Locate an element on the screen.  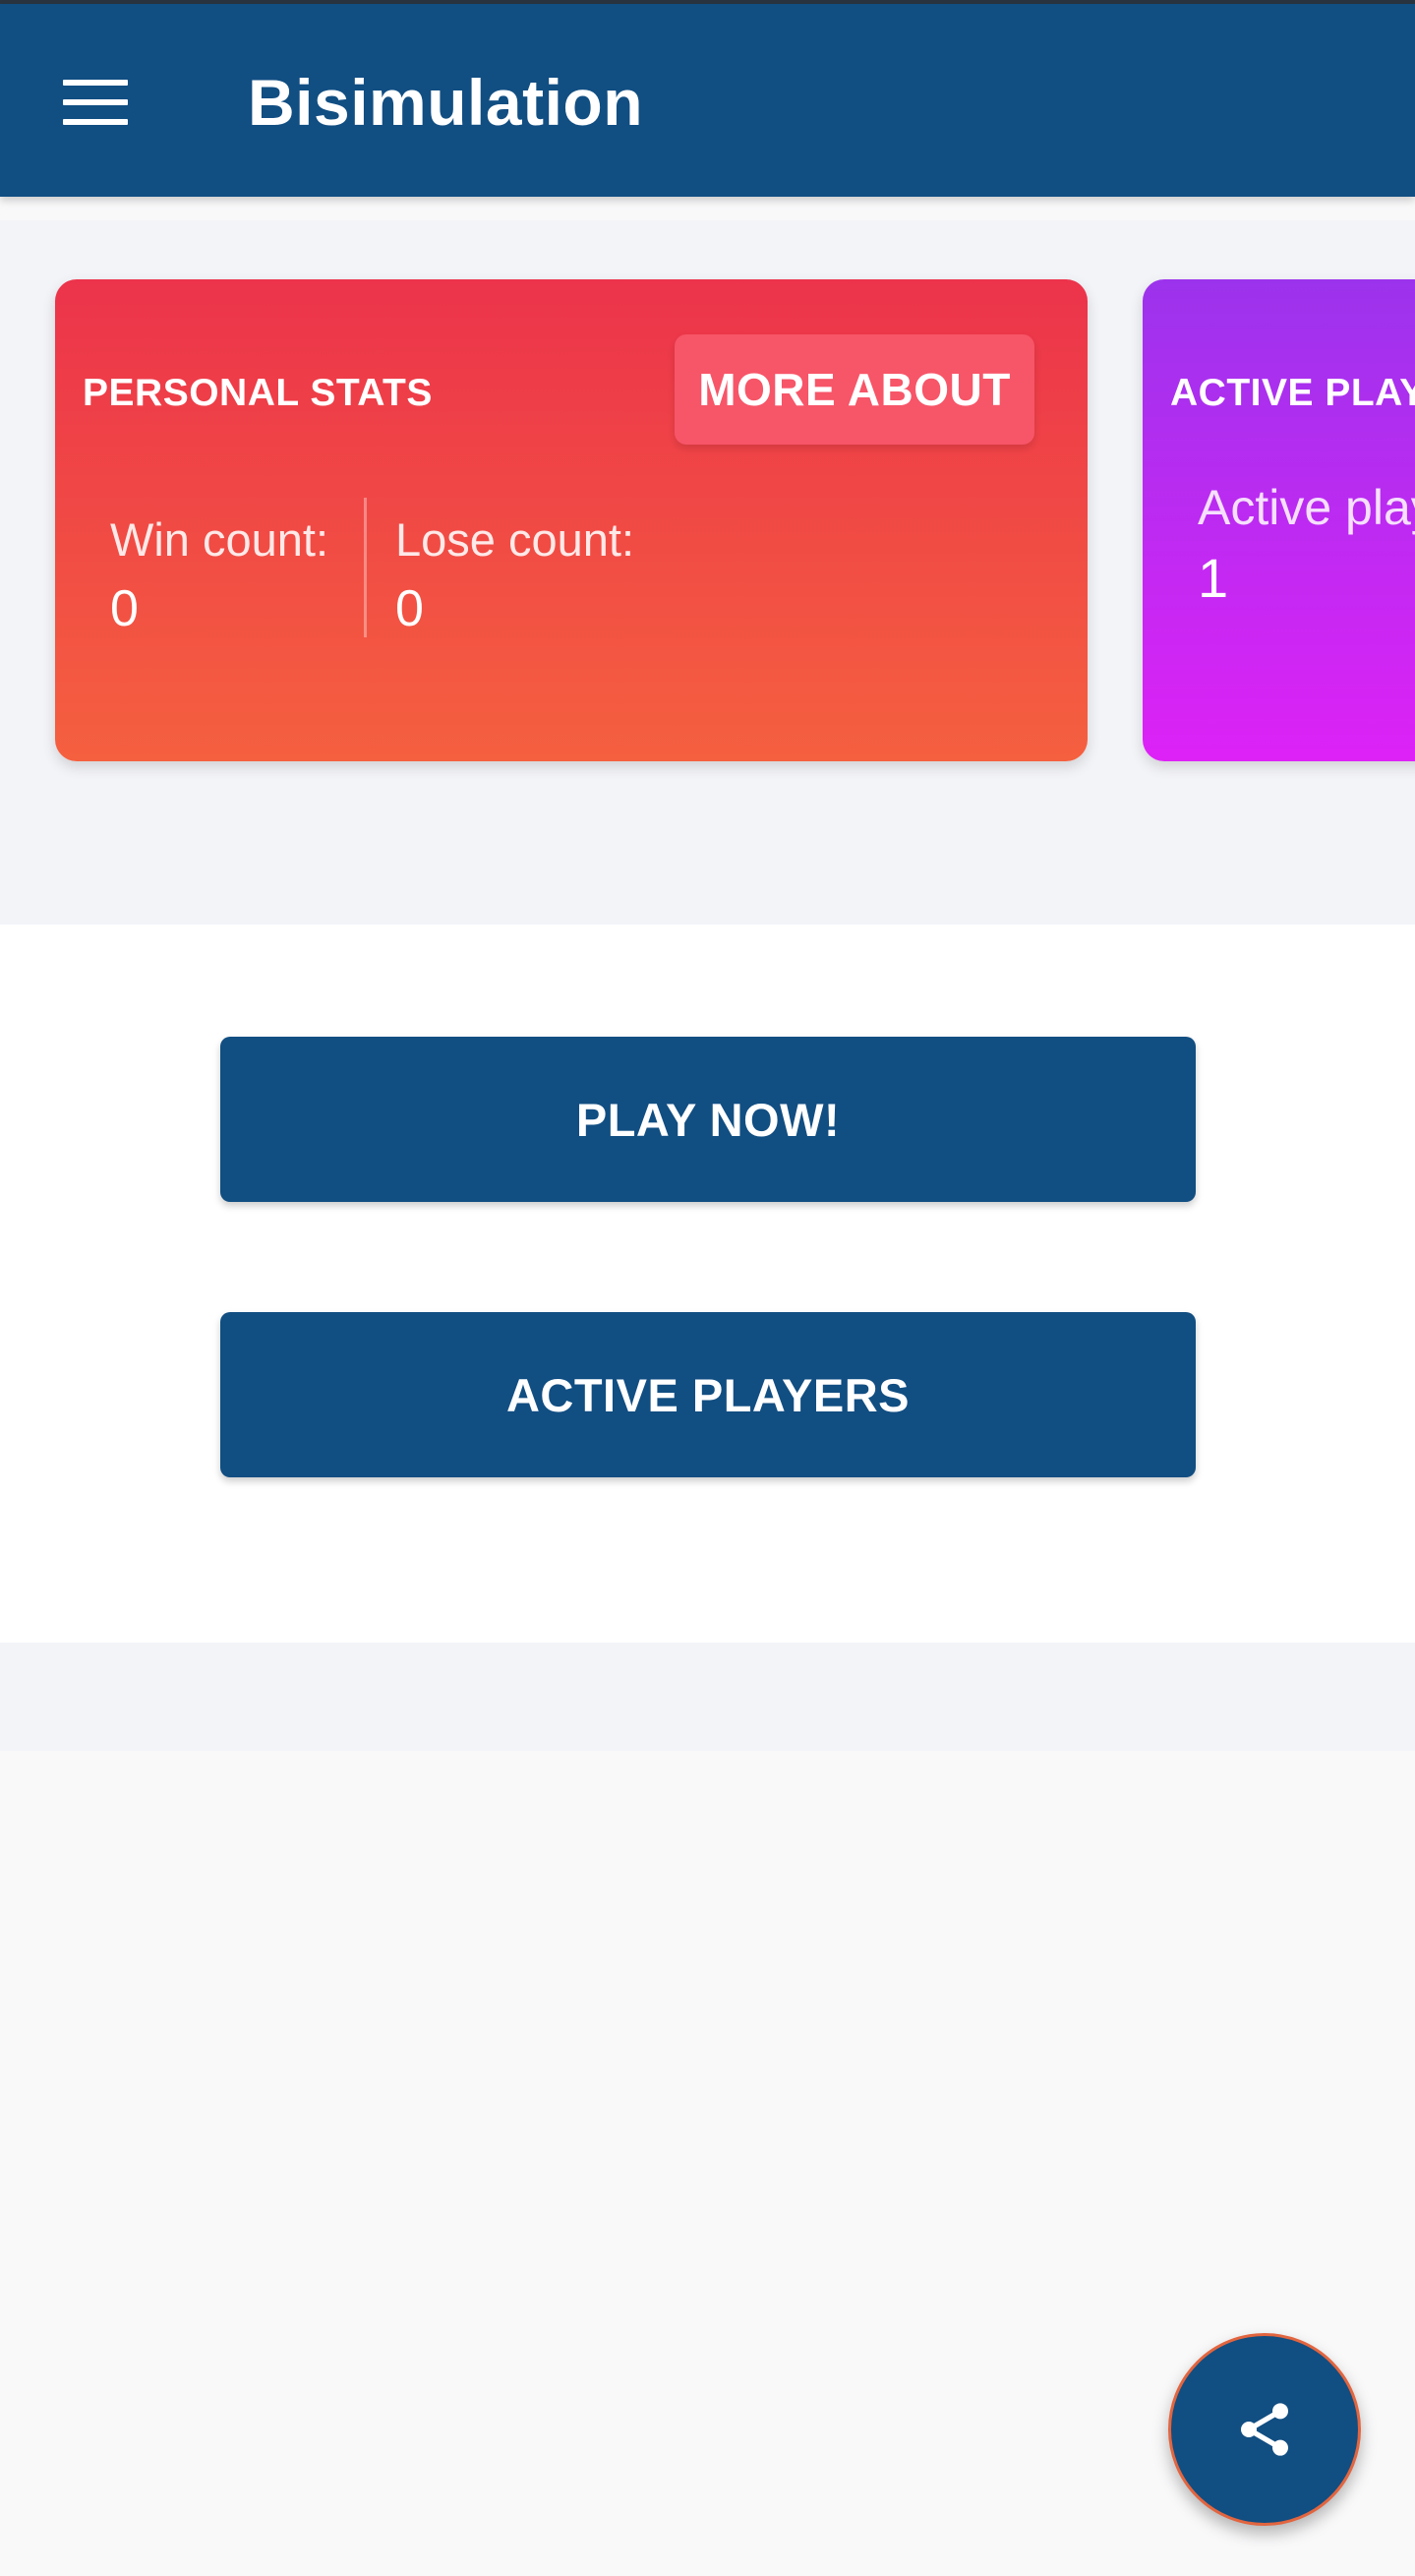
lose-count-stat: Lose count: 0 is located at coordinates (514, 574).